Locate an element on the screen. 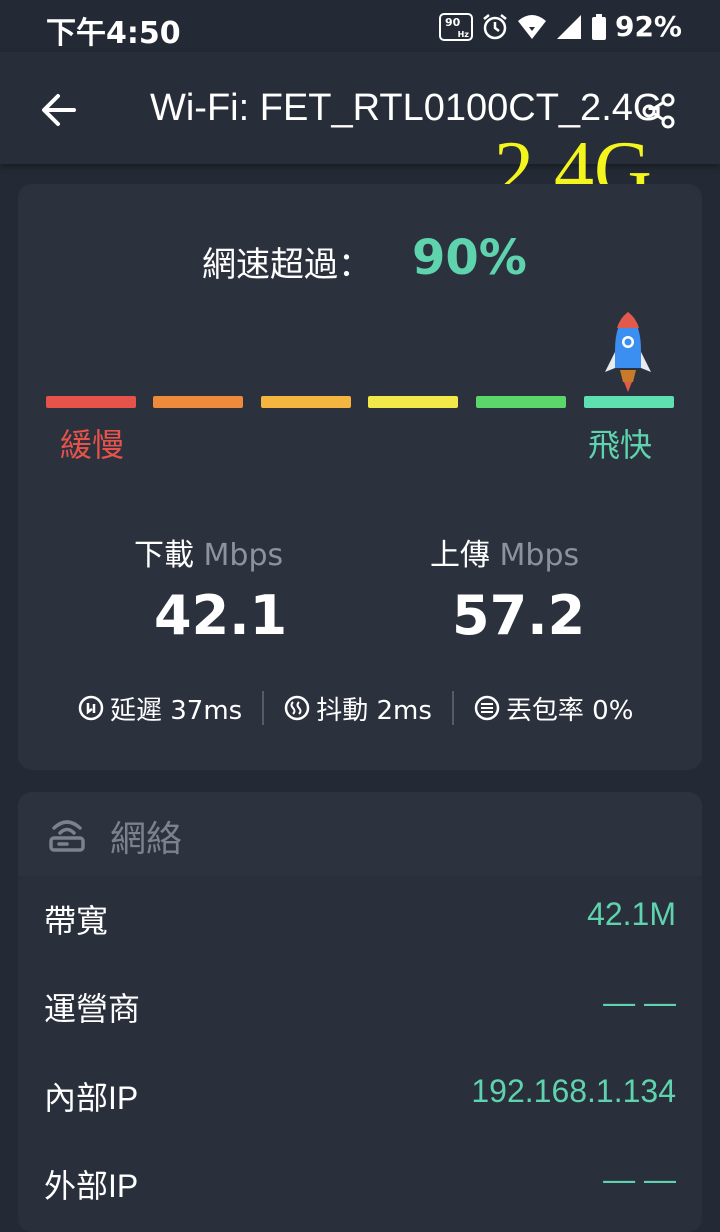  battery-percent: 92% is located at coordinates (648, 26).